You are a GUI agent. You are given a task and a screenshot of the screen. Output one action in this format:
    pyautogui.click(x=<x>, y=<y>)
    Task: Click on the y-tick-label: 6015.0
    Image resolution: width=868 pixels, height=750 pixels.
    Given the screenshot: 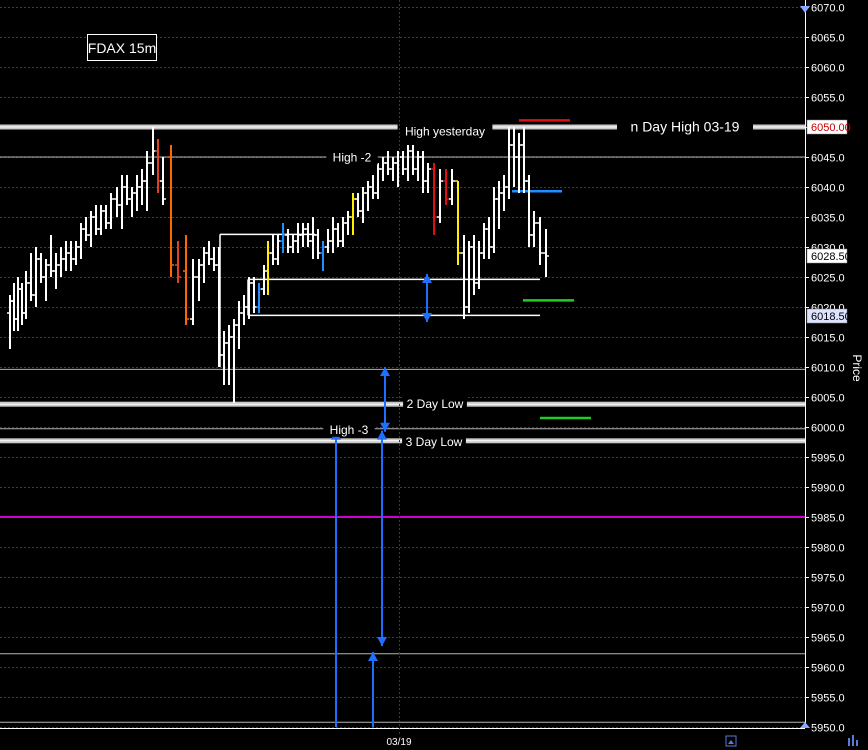 What is the action you would take?
    pyautogui.click(x=828, y=339)
    